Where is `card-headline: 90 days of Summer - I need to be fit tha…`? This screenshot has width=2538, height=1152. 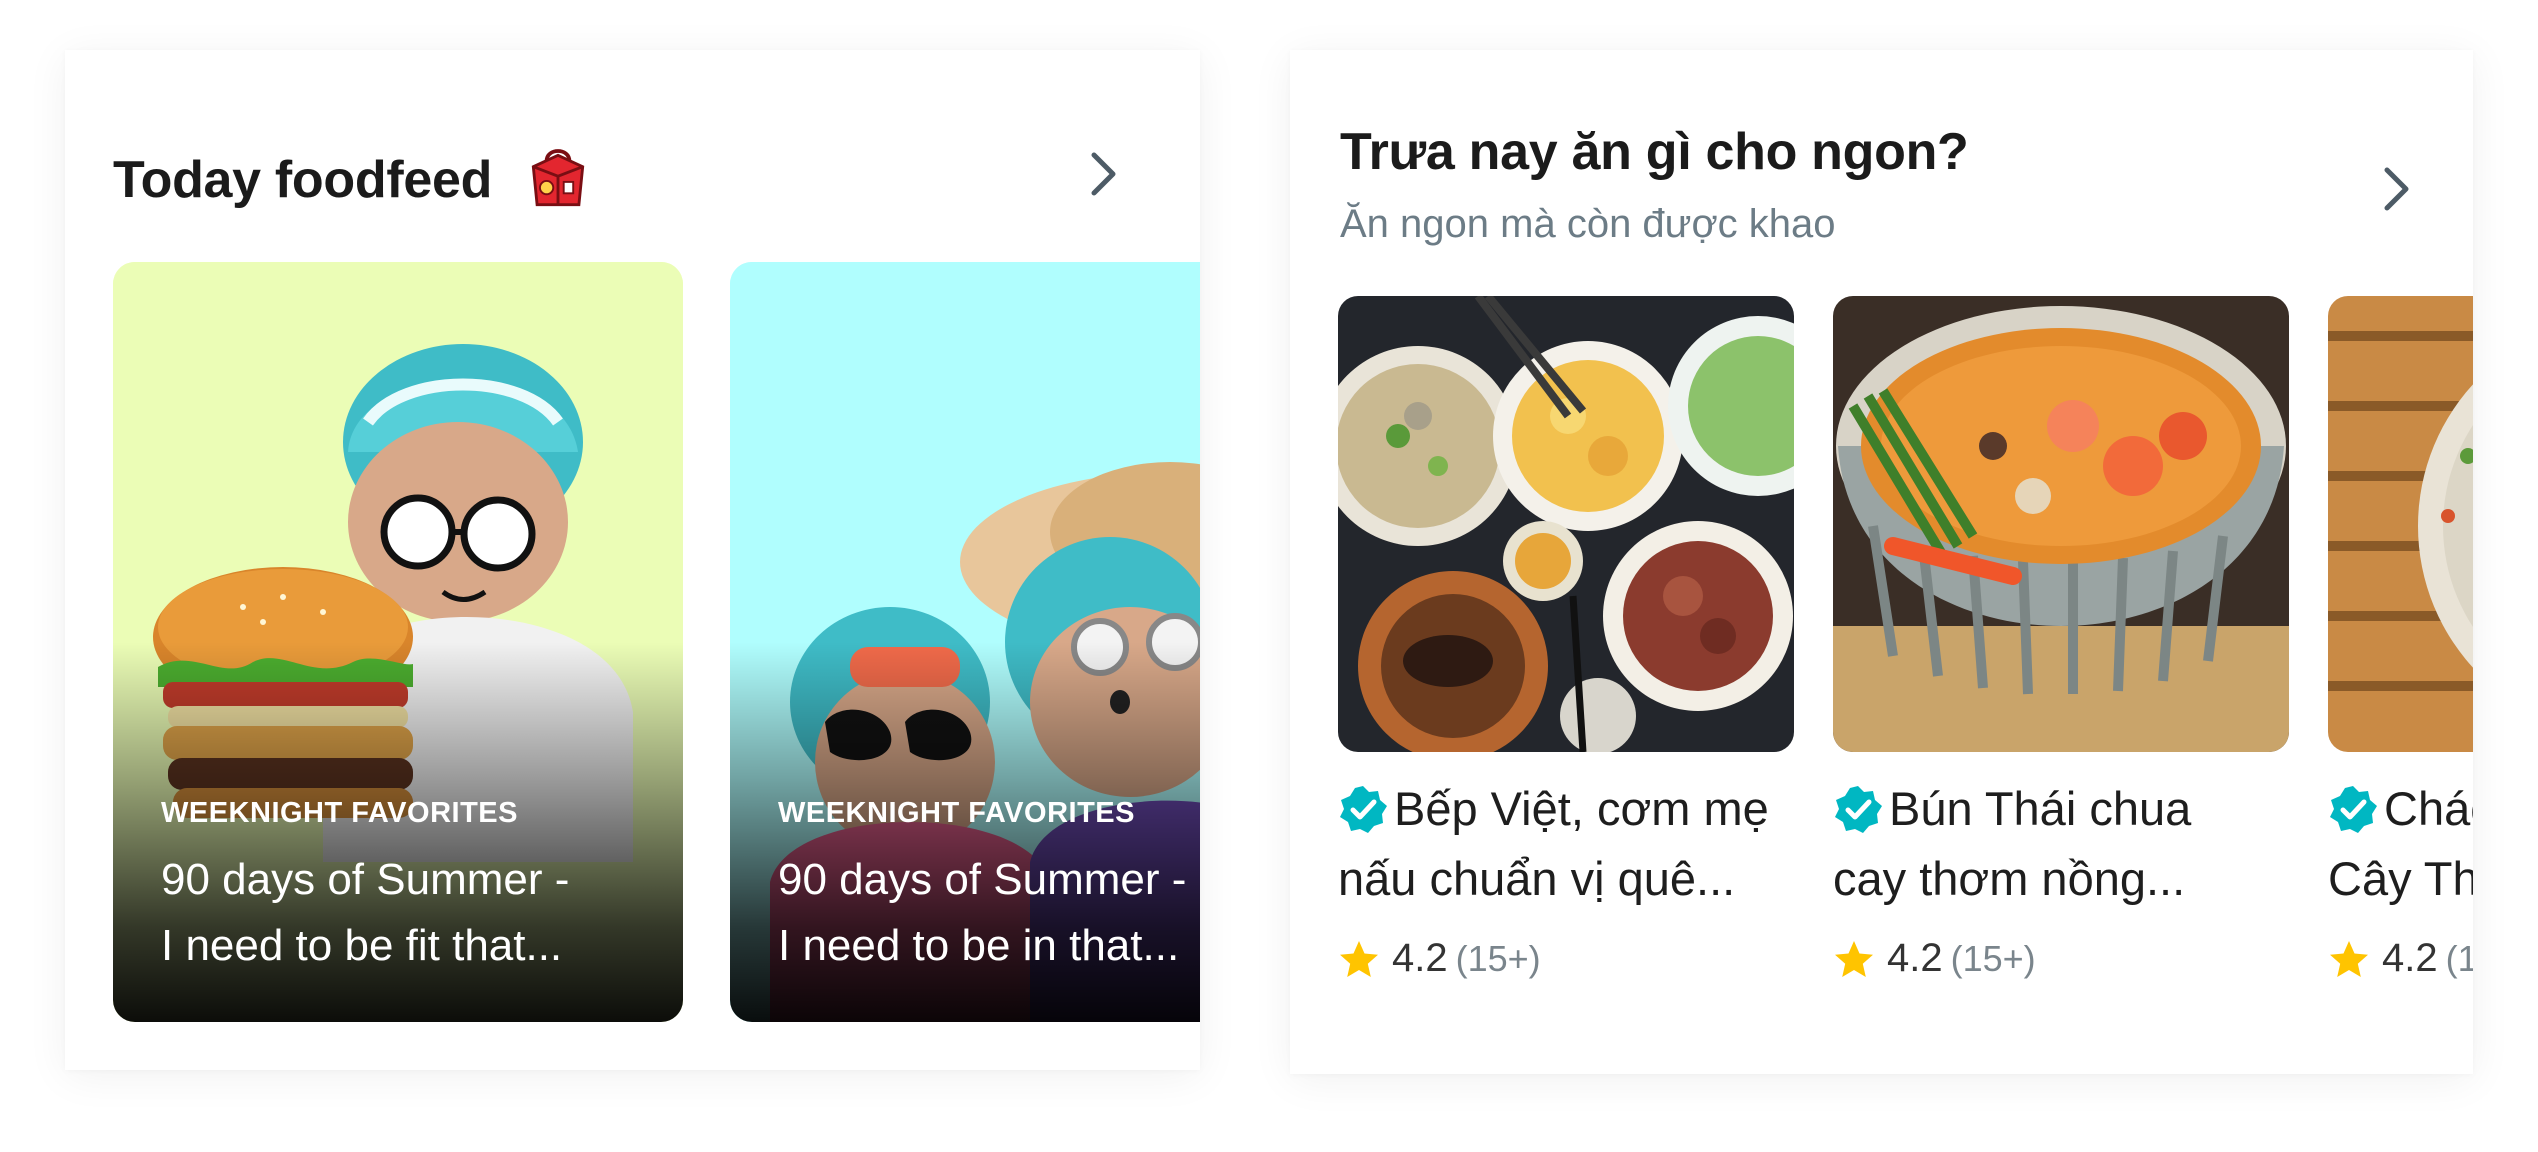
card-headline: 90 days of Summer - I need to be fit tha… is located at coordinates (365, 912).